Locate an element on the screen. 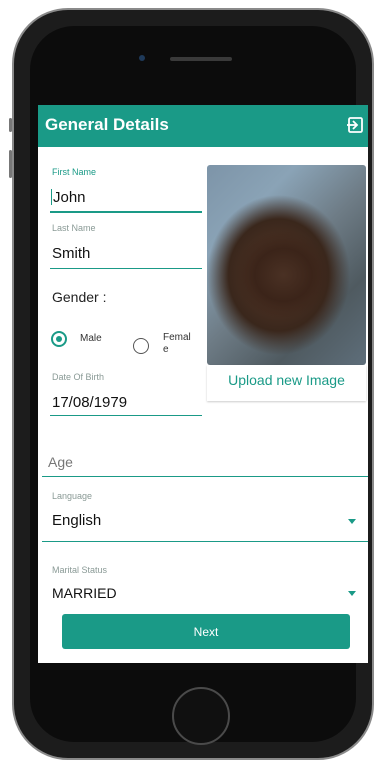 Image resolution: width=383 pixels, height=769 pixels. language-underline is located at coordinates (205, 541).